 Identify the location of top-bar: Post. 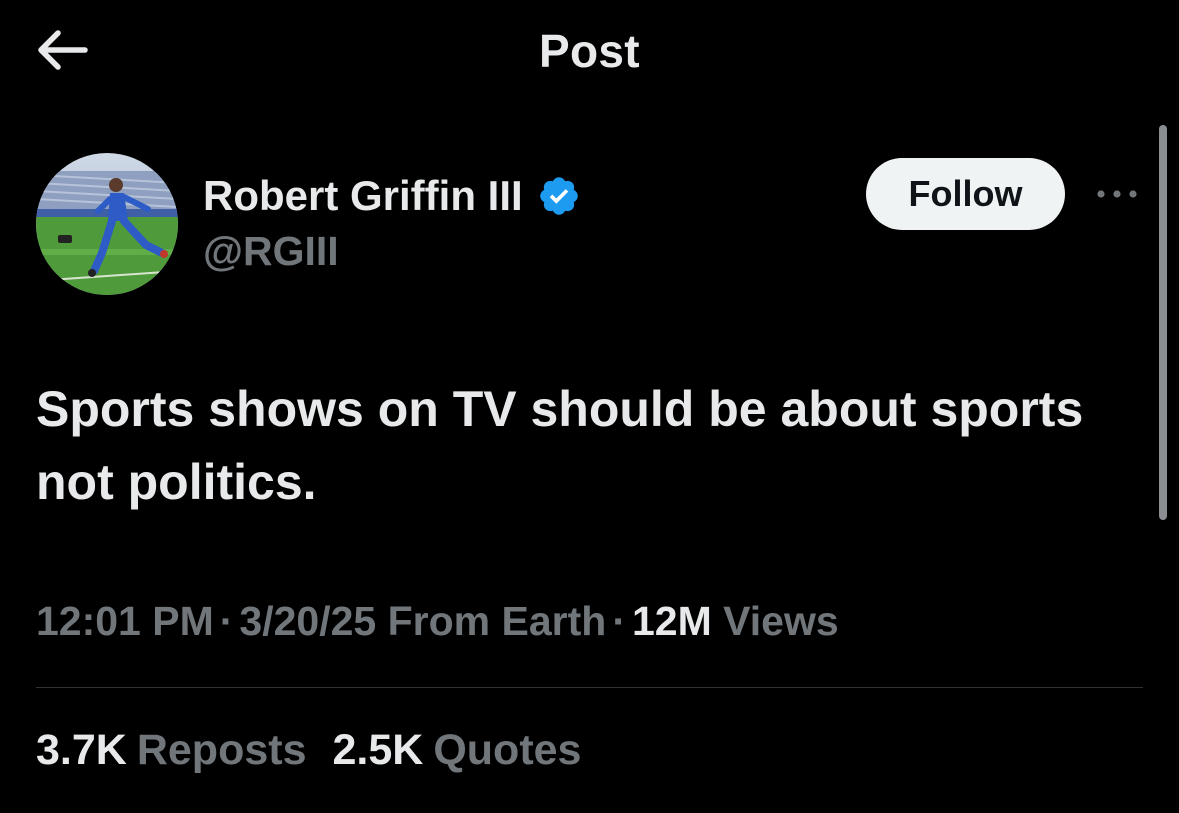
(589, 52).